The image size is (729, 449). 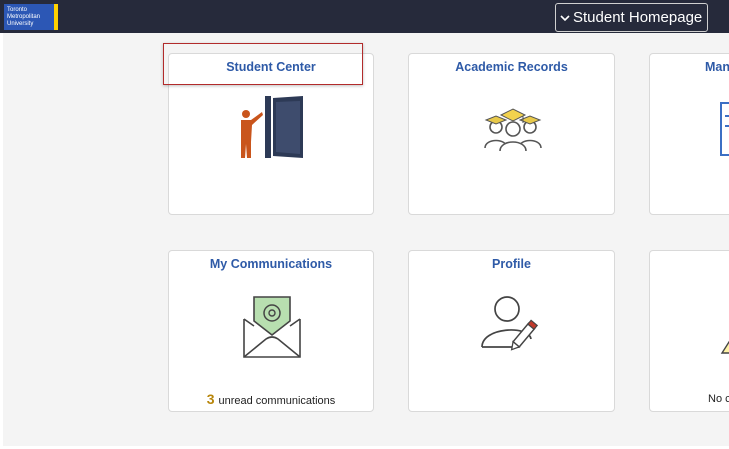 I want to click on tile-manage-partial: Man, so click(x=689, y=134).